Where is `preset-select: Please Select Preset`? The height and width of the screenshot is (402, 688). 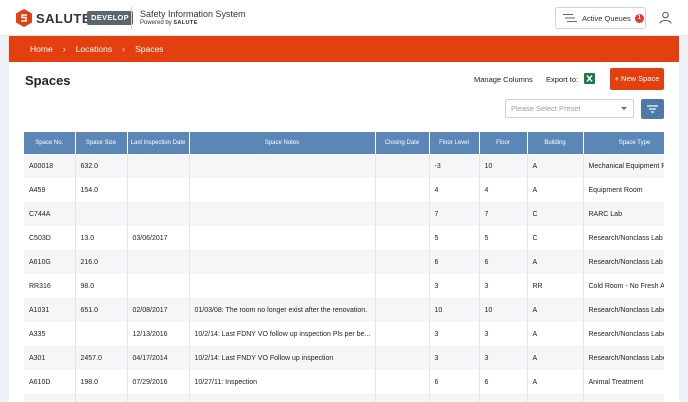
preset-select: Please Select Preset is located at coordinates (569, 108).